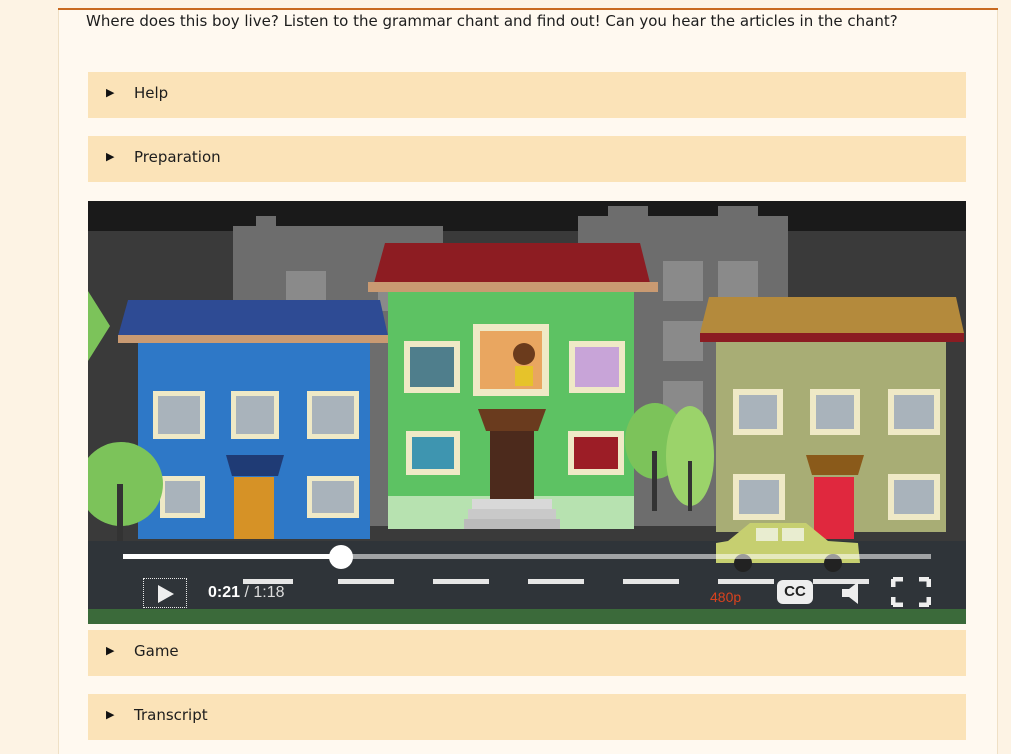 The height and width of the screenshot is (754, 1011). What do you see at coordinates (527, 95) in the screenshot?
I see `help-accordion: ▶ Help` at bounding box center [527, 95].